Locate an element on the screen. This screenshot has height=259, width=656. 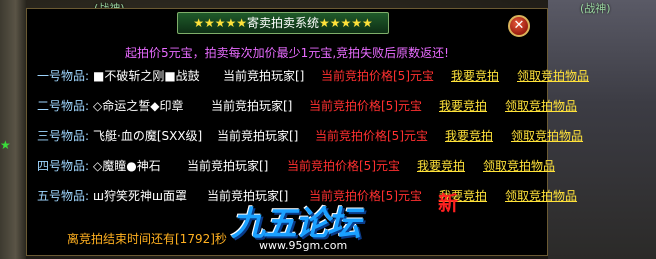
item-name: ◇魔瞳●神石 is located at coordinates (127, 166).